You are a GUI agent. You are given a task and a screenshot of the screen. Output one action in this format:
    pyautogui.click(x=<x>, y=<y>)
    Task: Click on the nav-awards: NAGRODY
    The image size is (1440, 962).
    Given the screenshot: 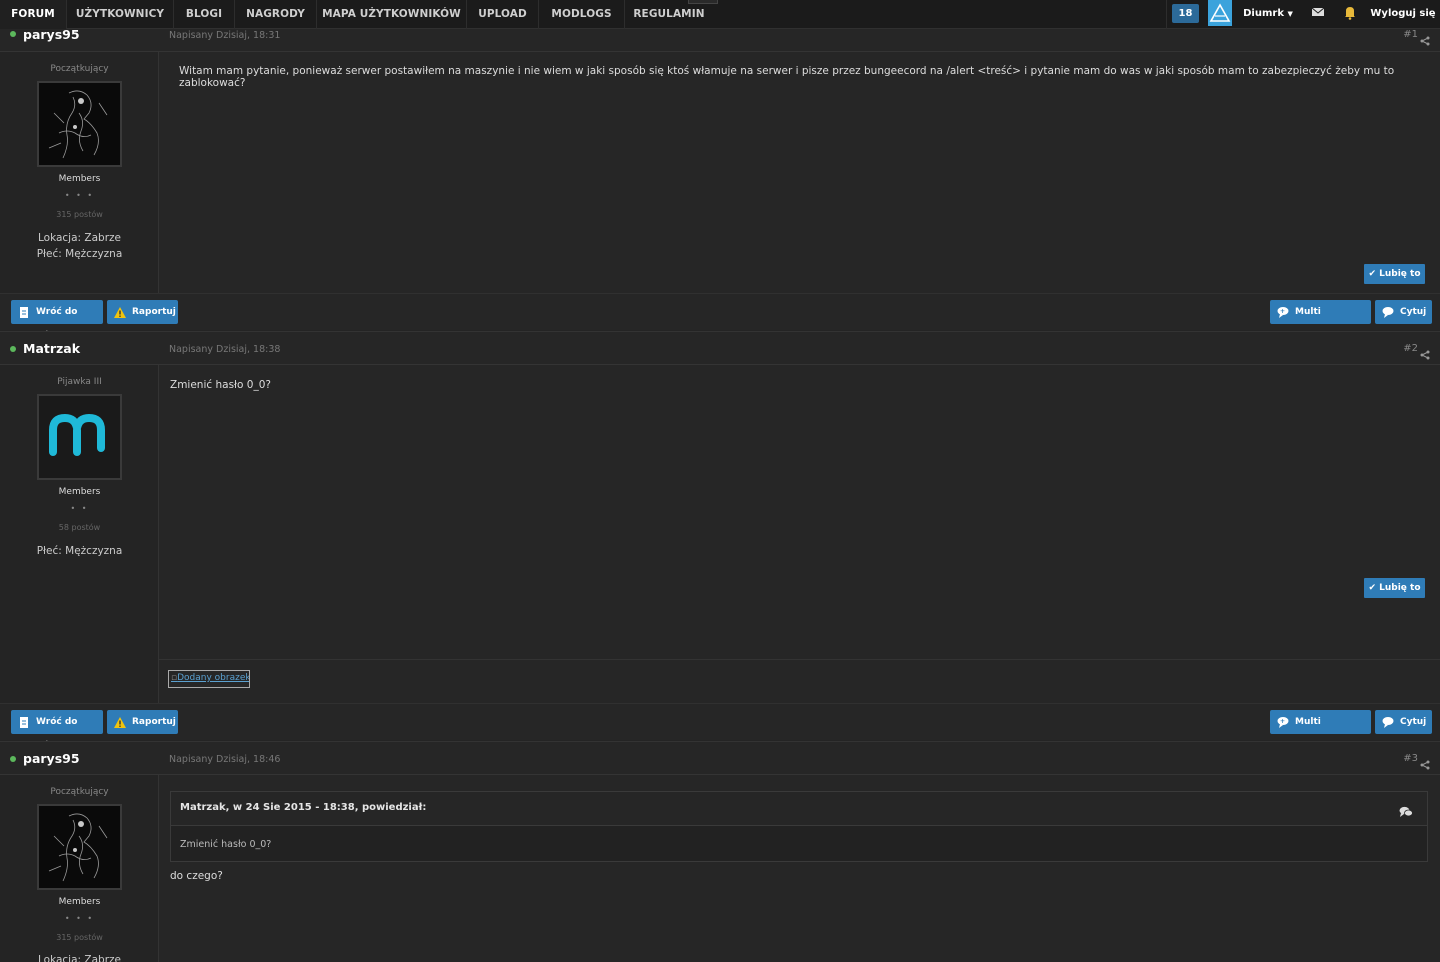 What is the action you would take?
    pyautogui.click(x=276, y=14)
    